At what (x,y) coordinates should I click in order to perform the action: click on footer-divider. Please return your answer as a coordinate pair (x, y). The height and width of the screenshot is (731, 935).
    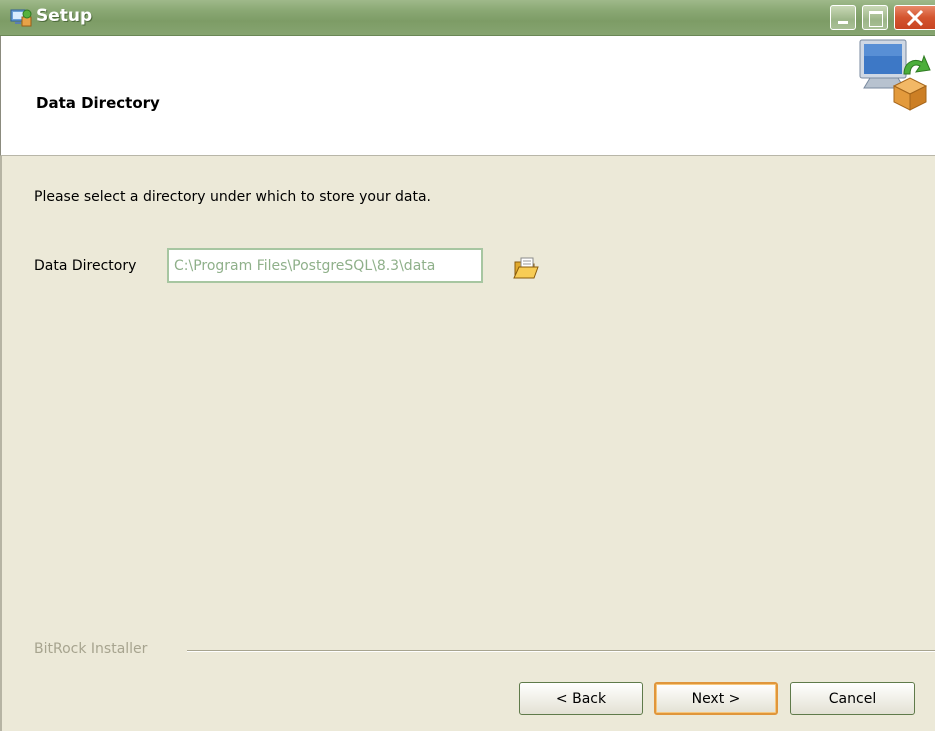
    Looking at the image, I should click on (561, 651).